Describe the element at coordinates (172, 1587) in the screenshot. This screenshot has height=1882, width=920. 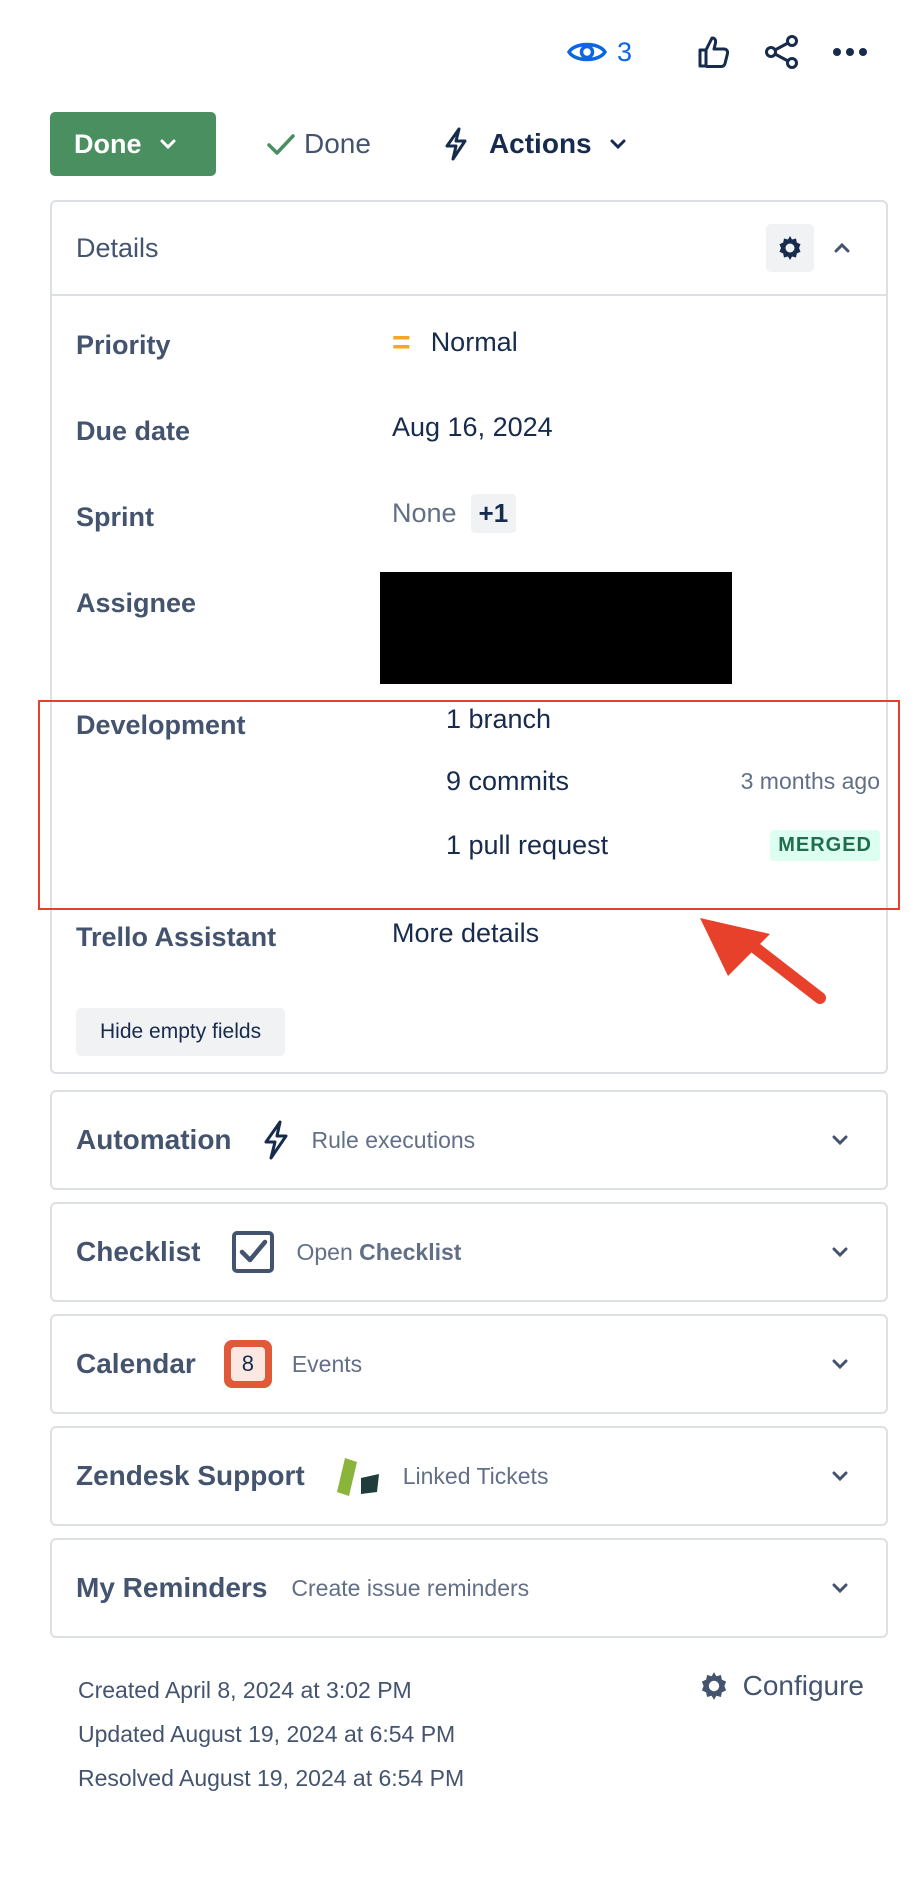
I see `reminders-title: My Reminders` at that location.